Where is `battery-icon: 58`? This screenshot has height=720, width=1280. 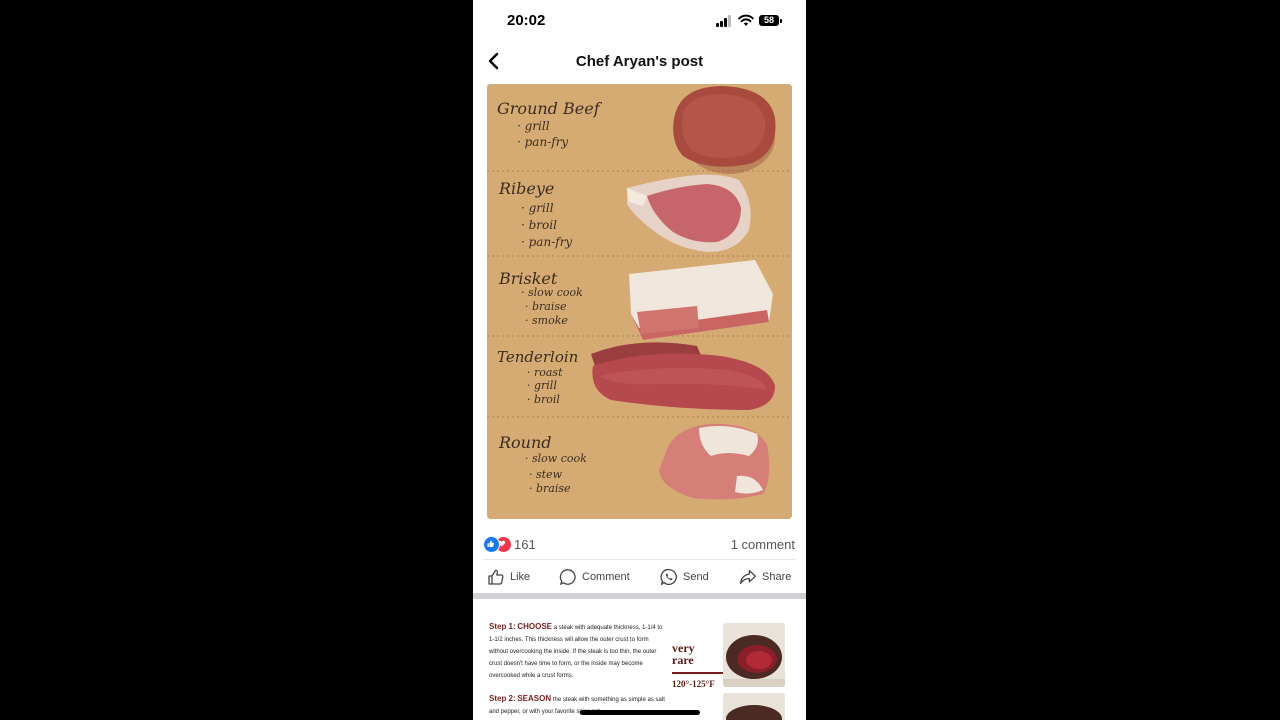
battery-icon: 58 is located at coordinates (770, 20).